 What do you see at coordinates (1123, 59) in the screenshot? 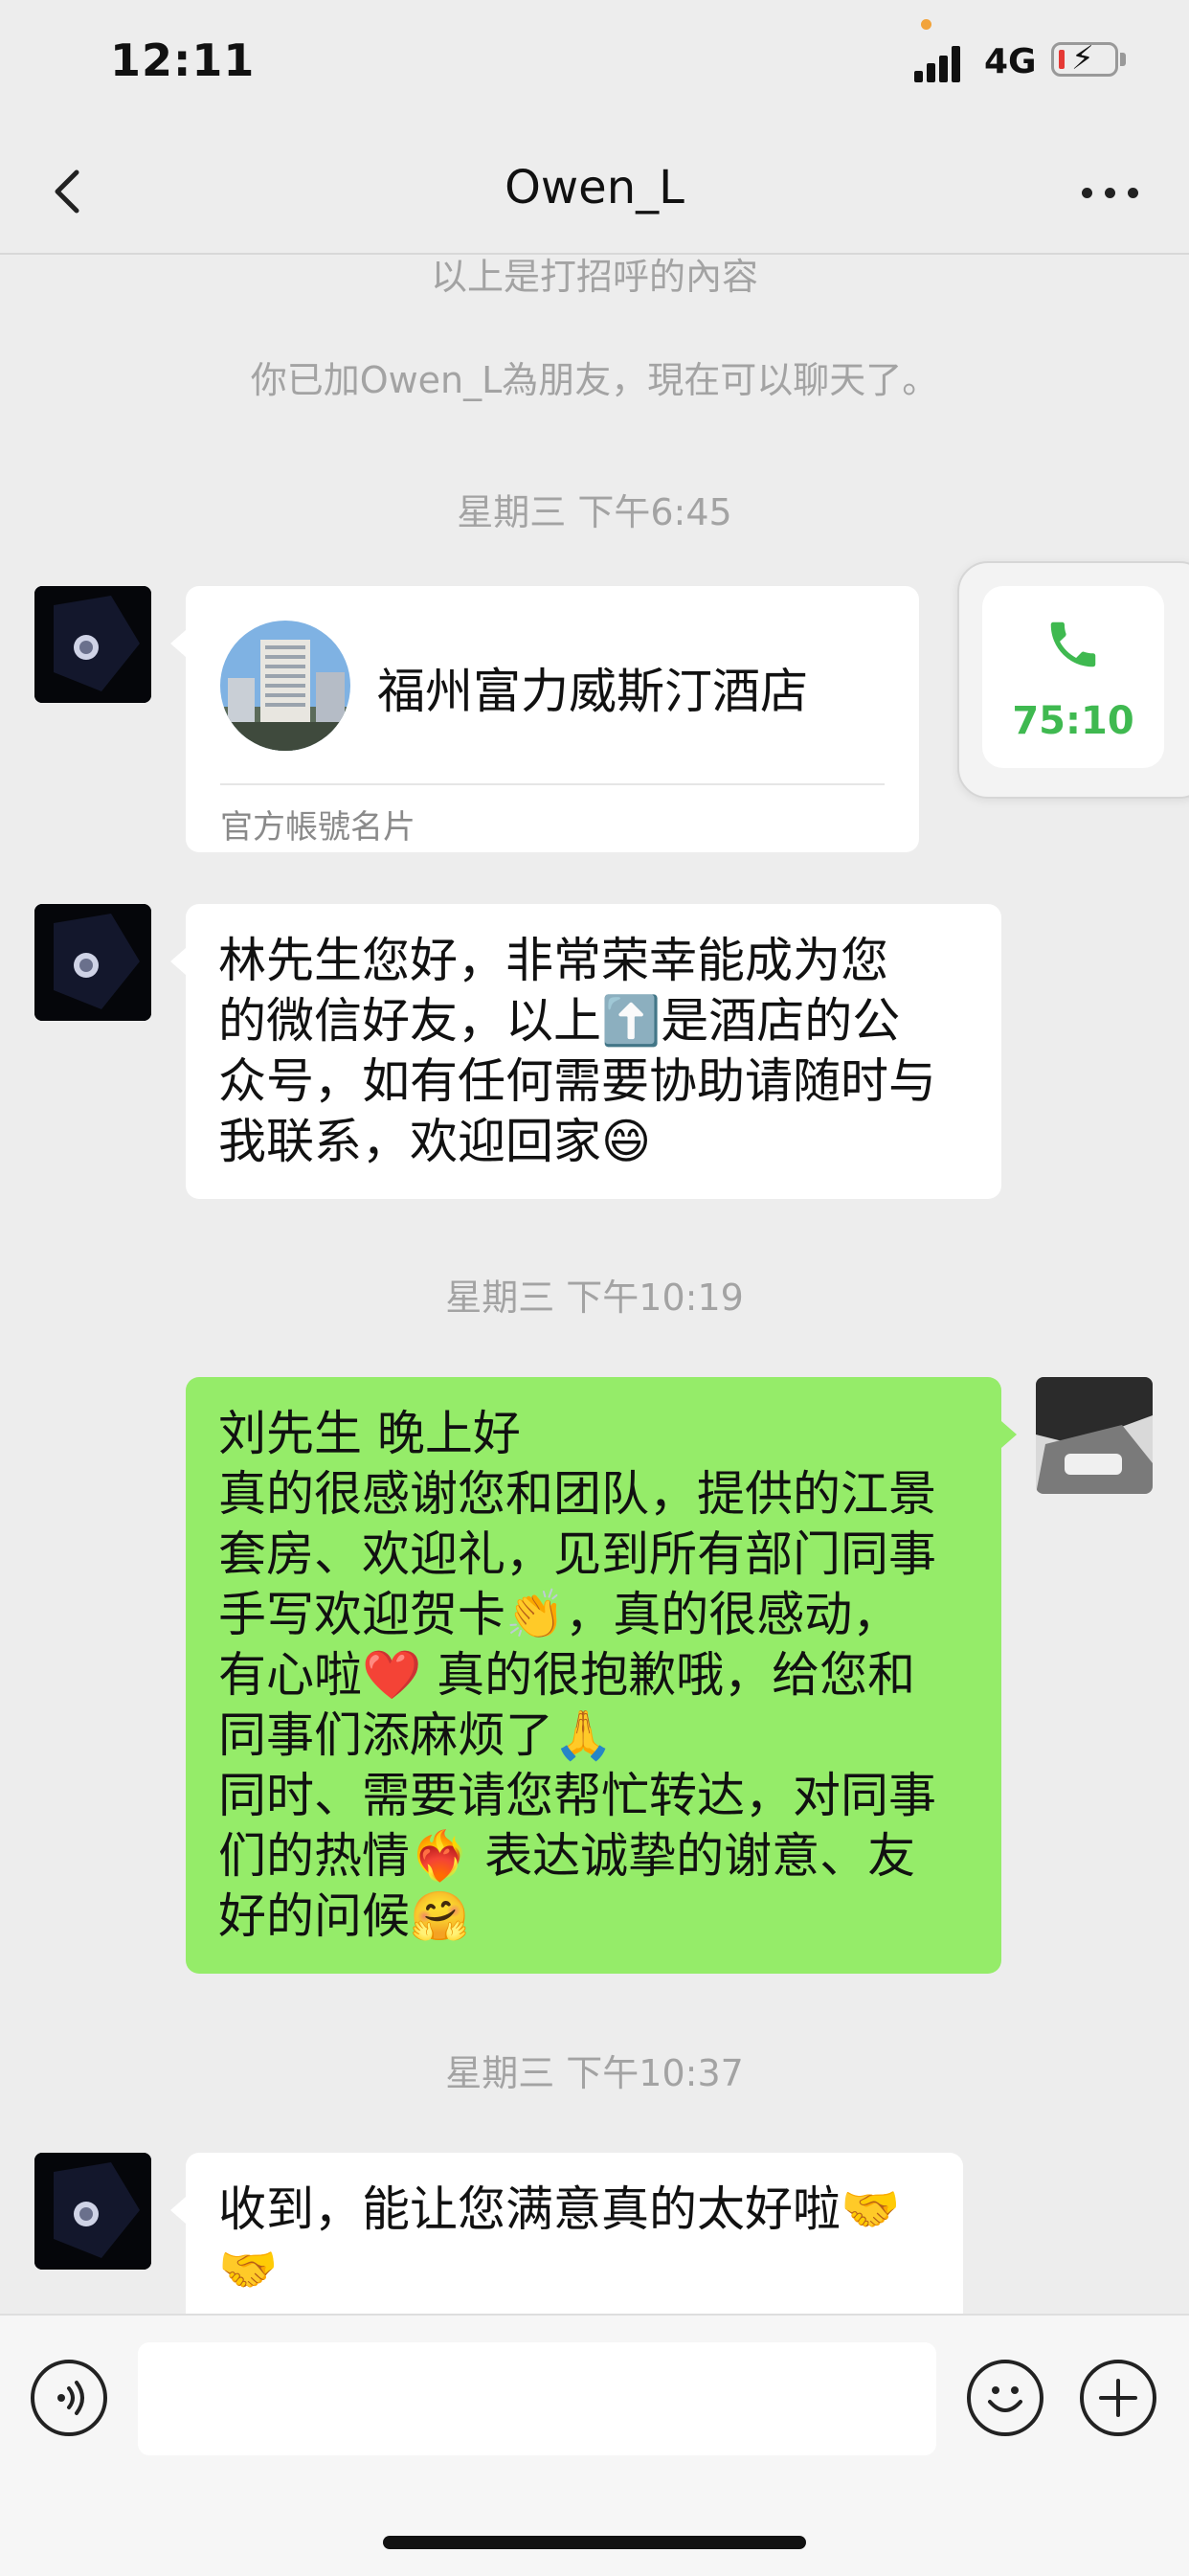
I see `battery-cap` at bounding box center [1123, 59].